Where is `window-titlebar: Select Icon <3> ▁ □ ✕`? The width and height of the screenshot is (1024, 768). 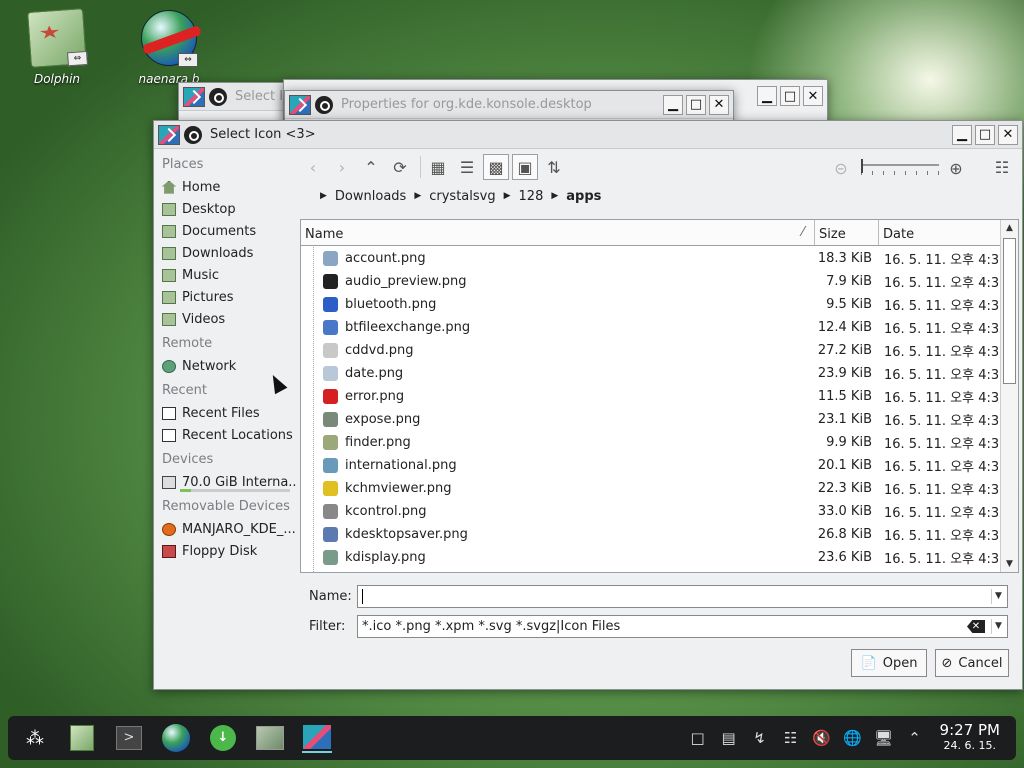 window-titlebar: Select Icon <3> ▁ □ ✕ is located at coordinates (588, 135).